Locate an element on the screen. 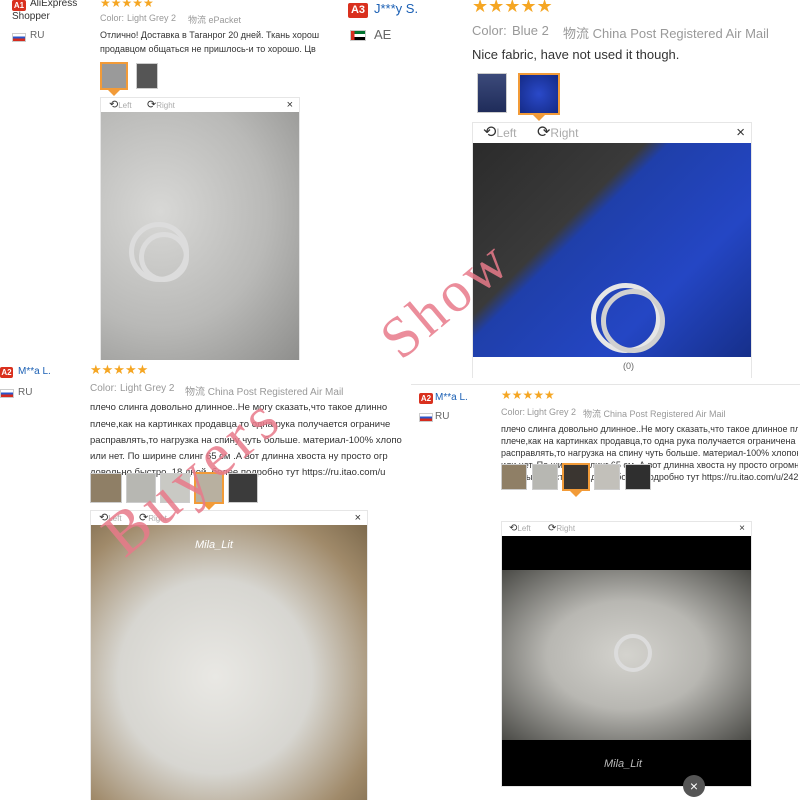 Image resolution: width=800 pixels, height=801 pixels. selected-arrow-icon is located at coordinates (539, 118).